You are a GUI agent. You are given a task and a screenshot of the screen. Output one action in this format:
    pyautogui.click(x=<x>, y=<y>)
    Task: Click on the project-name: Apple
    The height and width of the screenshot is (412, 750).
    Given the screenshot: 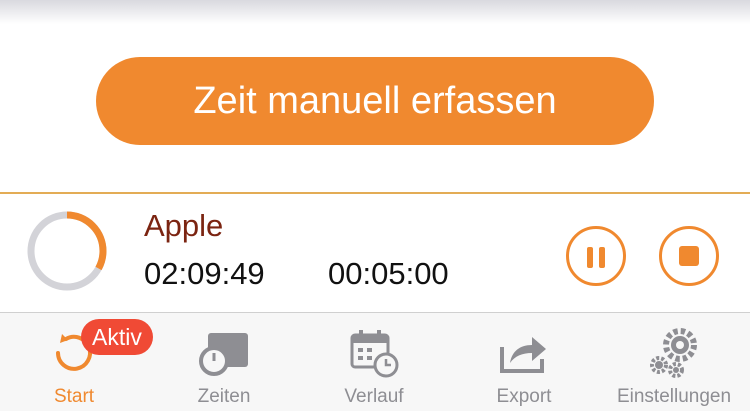 What is the action you would take?
    pyautogui.click(x=184, y=225)
    